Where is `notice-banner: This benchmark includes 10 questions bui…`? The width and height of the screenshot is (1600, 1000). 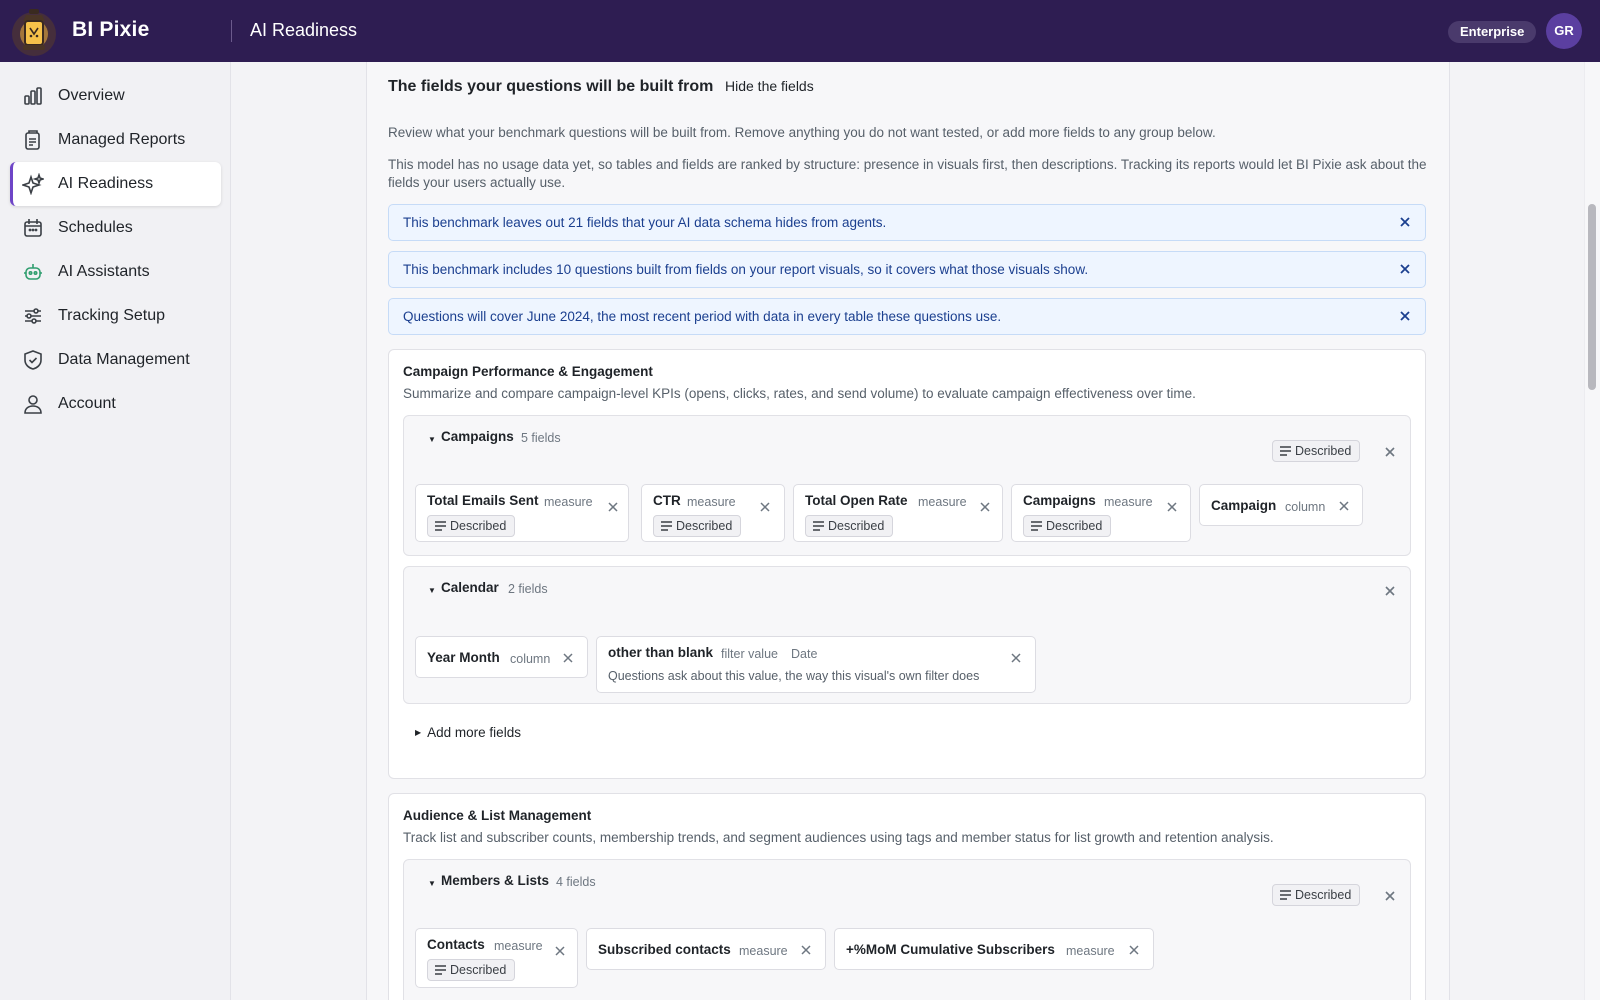
notice-banner: This benchmark includes 10 questions bui… is located at coordinates (907, 269).